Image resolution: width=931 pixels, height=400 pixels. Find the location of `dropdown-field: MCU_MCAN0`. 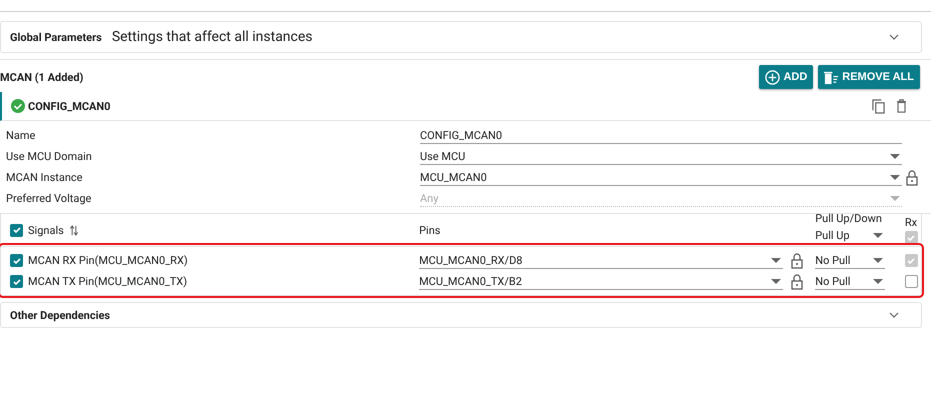

dropdown-field: MCU_MCAN0 is located at coordinates (661, 177).